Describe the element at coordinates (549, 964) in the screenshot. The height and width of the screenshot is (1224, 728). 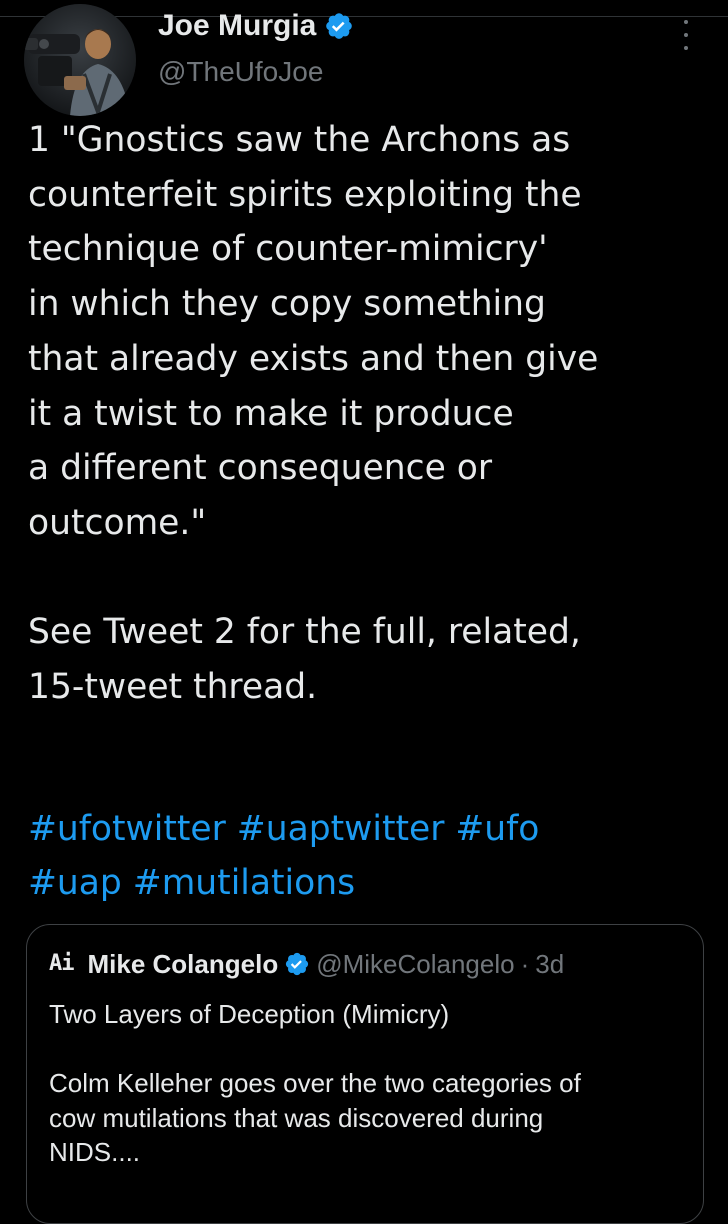
I see `quoted-tweet-timestamp: 3d` at that location.